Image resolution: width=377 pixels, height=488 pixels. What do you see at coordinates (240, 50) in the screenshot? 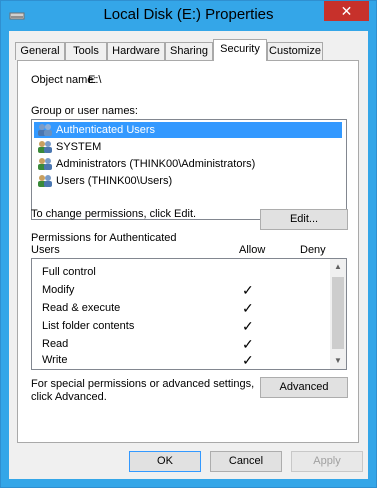
I see `tab-security: Security` at bounding box center [240, 50].